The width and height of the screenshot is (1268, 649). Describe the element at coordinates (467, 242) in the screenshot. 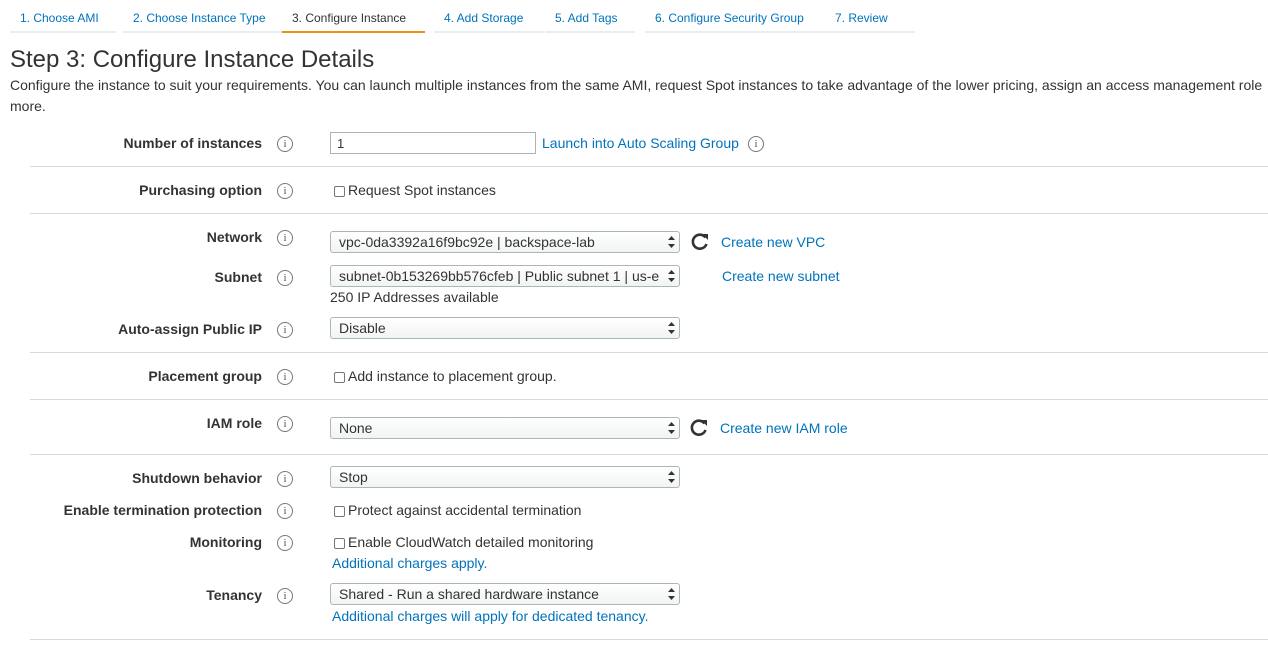

I see `network-select-value: vpc-0da3392a16f9bc92e | backspace-lab` at that location.